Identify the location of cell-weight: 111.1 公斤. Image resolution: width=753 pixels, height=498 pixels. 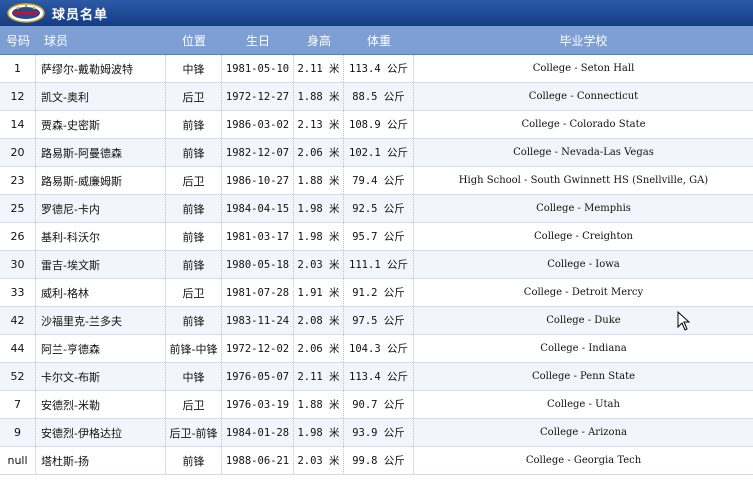
(379, 264).